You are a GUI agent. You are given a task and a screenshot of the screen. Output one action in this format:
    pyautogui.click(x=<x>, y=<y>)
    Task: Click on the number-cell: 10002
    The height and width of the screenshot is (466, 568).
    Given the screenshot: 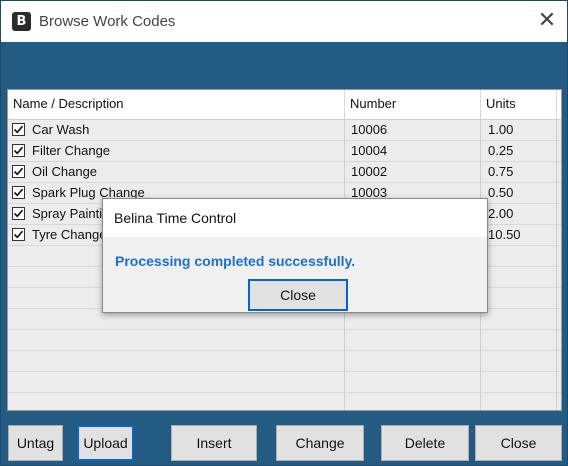 What is the action you would take?
    pyautogui.click(x=413, y=172)
    